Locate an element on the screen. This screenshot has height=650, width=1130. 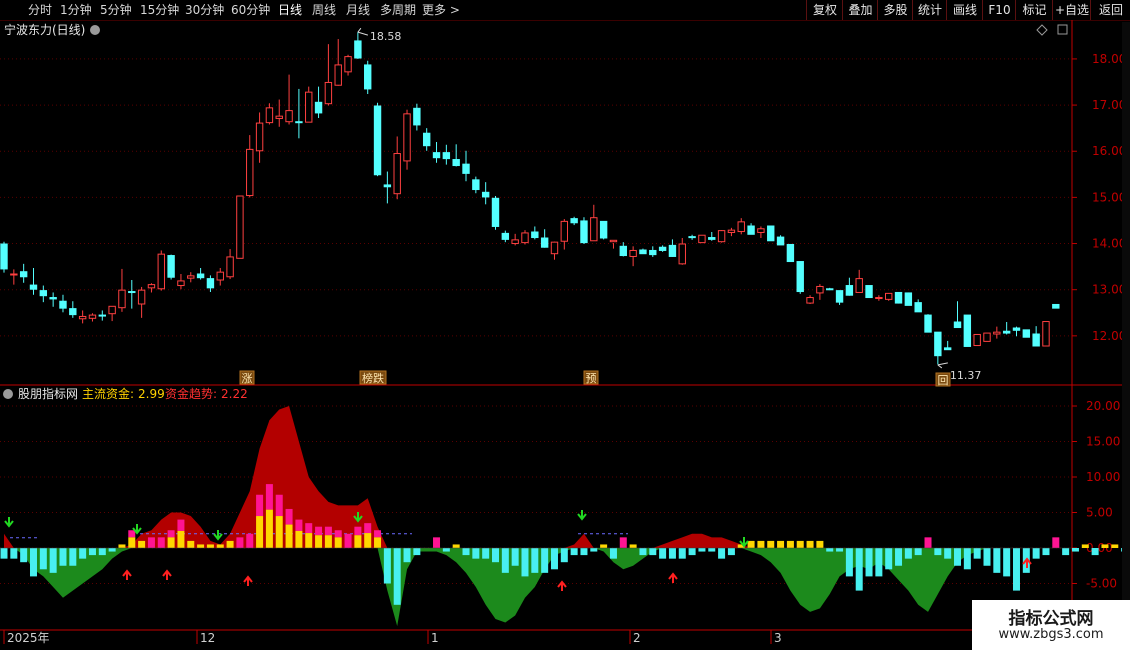
event-marker-label-1: 榜跌 is located at coordinates (373, 378).